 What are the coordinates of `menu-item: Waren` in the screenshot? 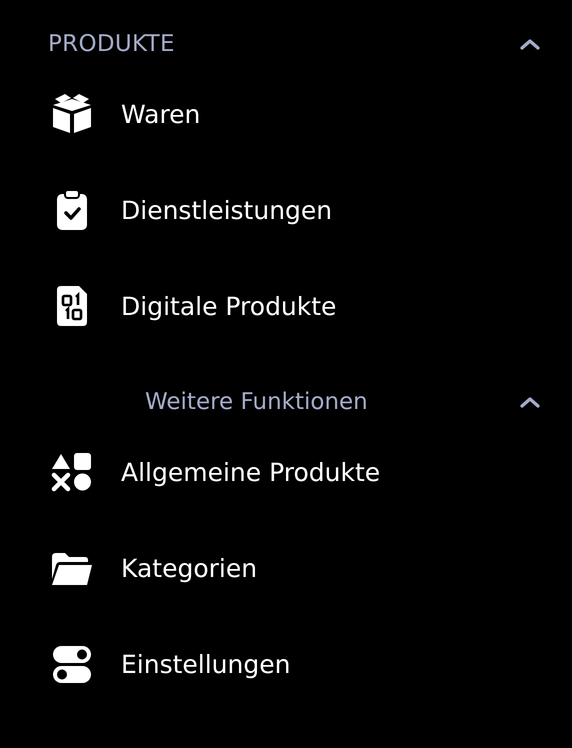 It's located at (160, 114).